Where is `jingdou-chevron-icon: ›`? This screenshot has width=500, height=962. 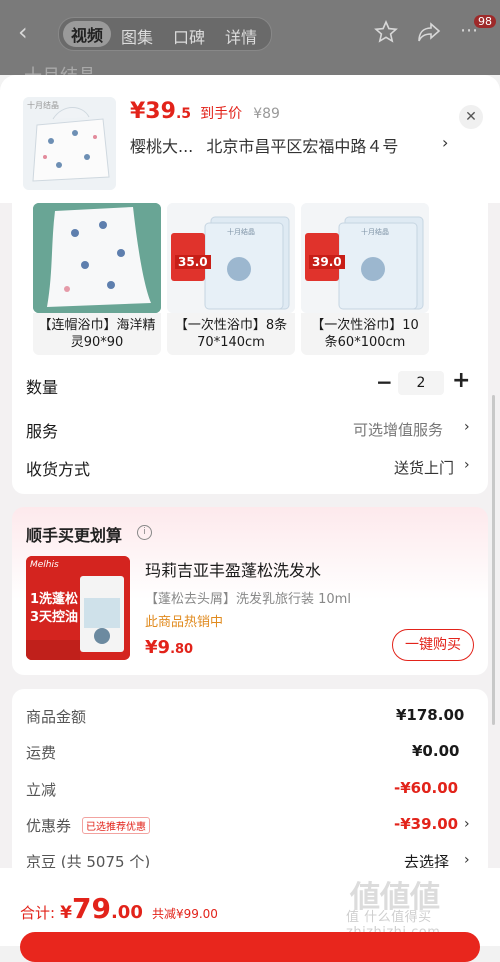
jingdou-chevron-icon: › is located at coordinates (467, 860).